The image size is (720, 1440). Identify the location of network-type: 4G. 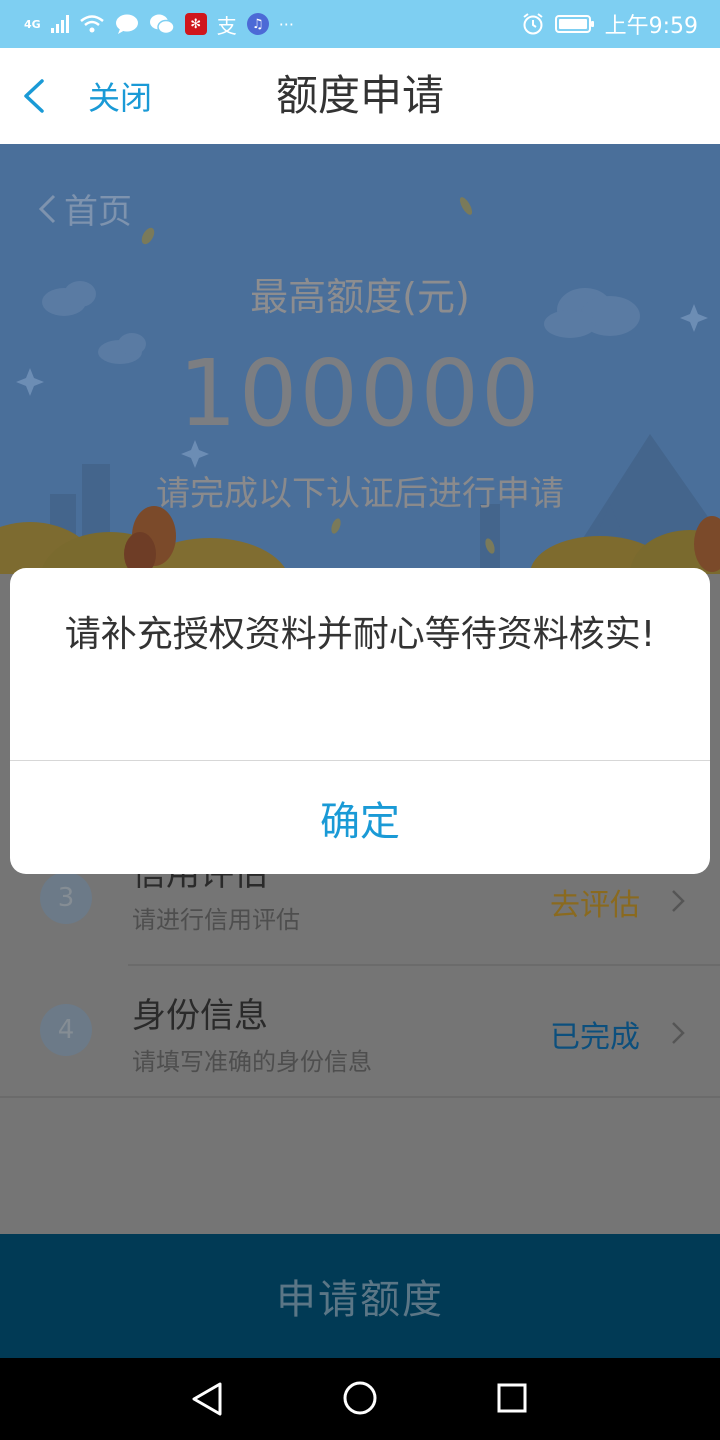
(32, 24).